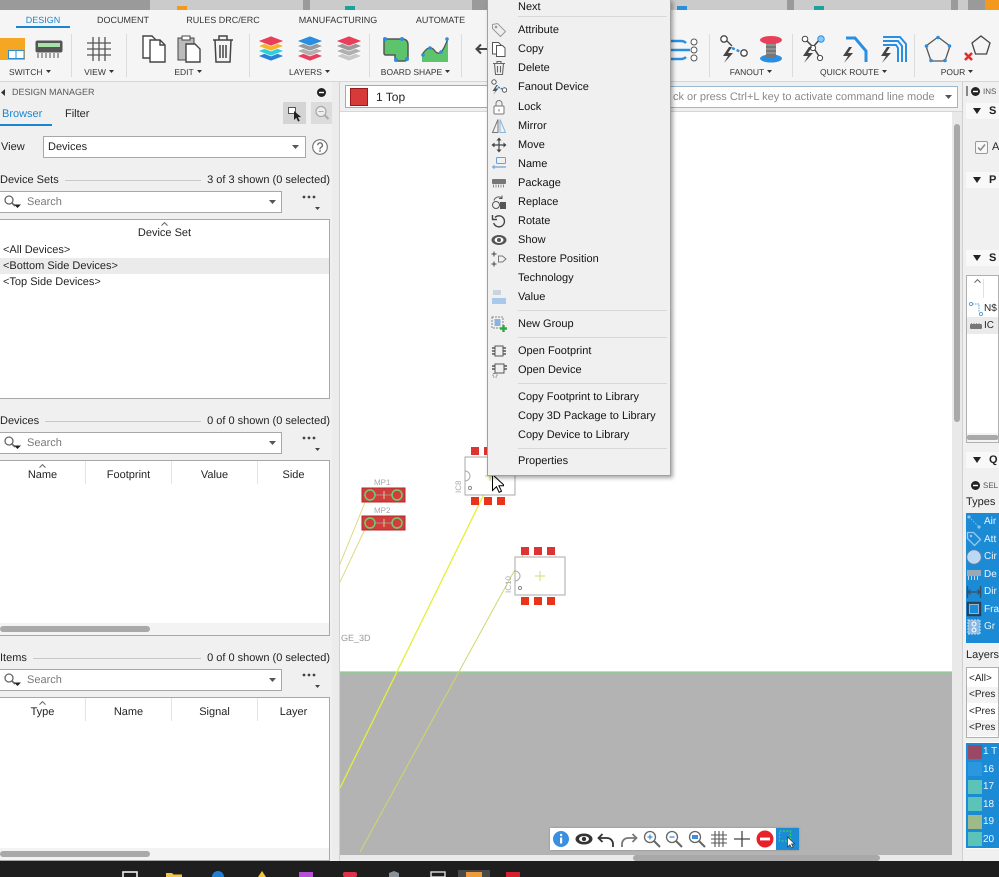 The height and width of the screenshot is (877, 999). Describe the element at coordinates (223, 19) in the screenshot. I see `ribbon-tab: RULES DRC/ERC` at that location.